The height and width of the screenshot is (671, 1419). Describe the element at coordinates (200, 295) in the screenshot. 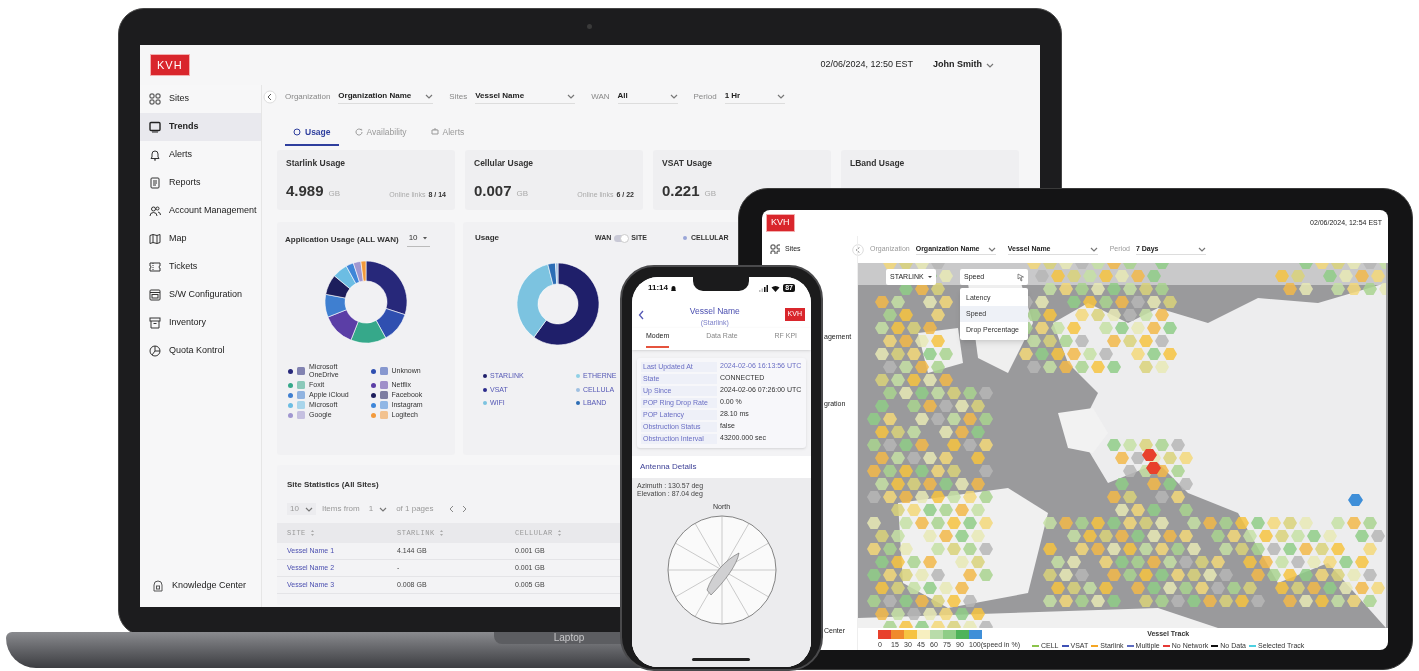

I see `sidebar-item: S/W Configuration` at that location.